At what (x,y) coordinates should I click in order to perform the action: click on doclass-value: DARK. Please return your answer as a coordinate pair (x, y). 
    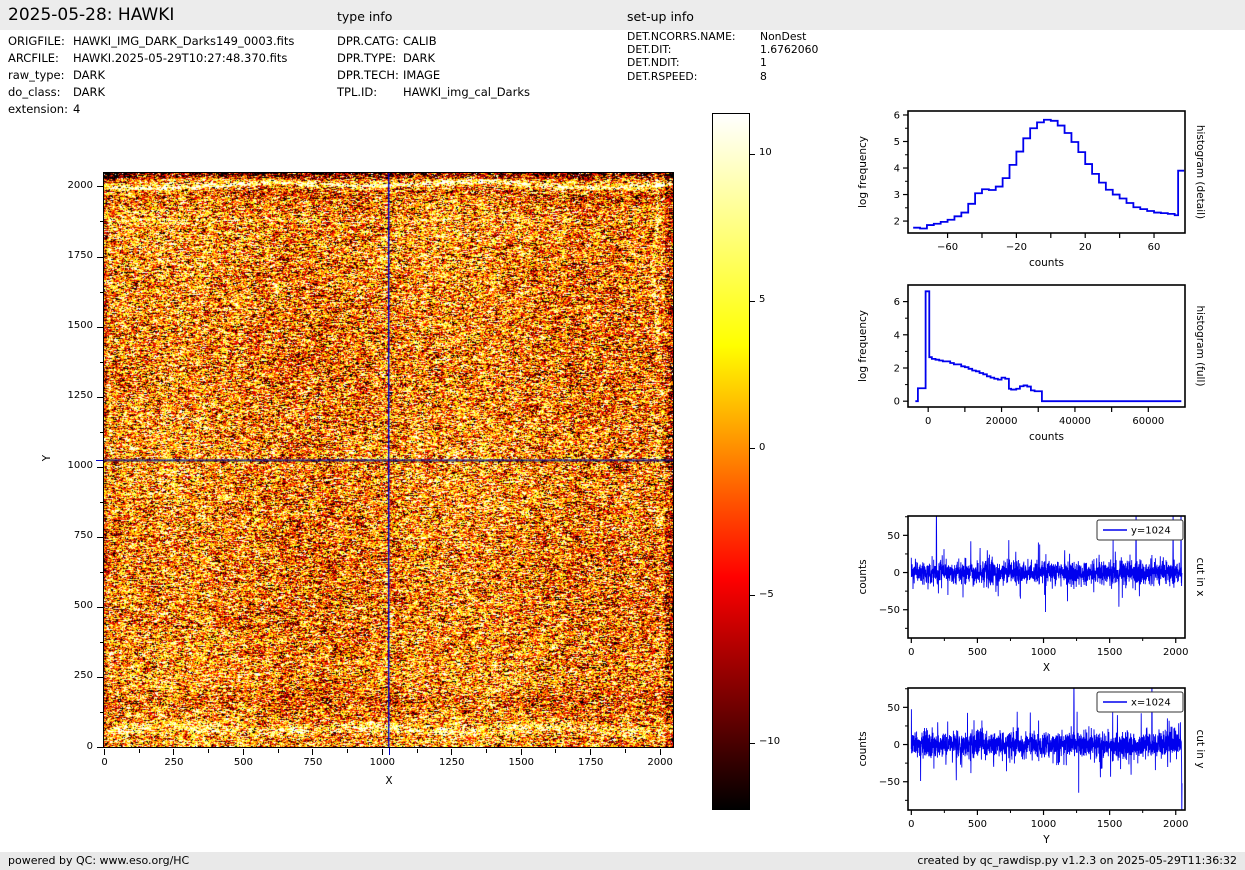
    Looking at the image, I should click on (89, 92).